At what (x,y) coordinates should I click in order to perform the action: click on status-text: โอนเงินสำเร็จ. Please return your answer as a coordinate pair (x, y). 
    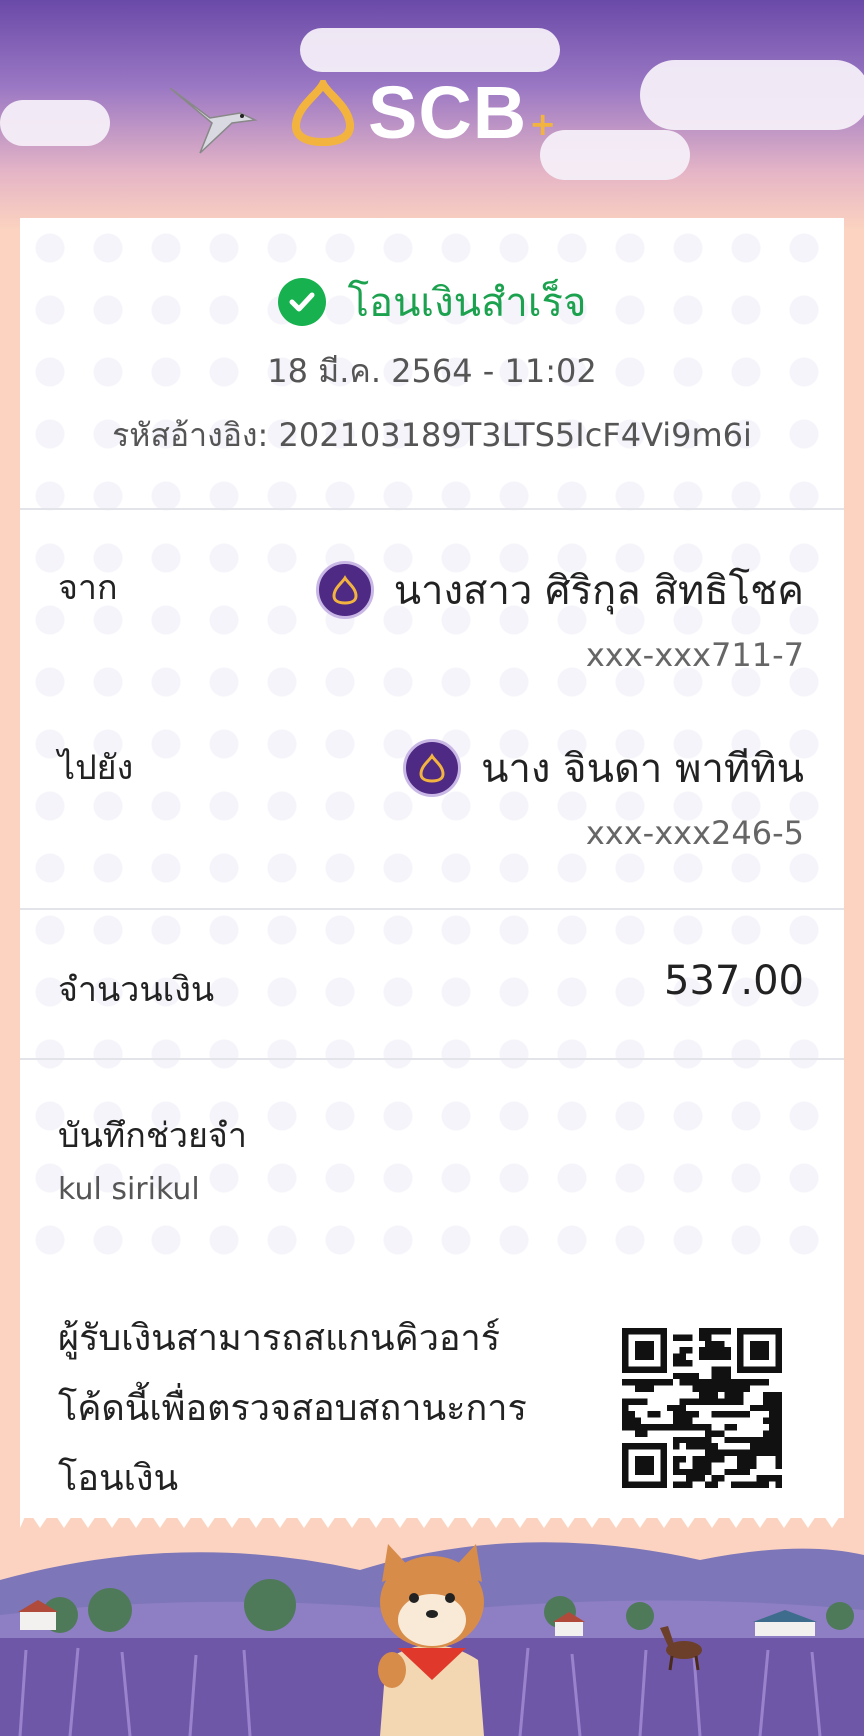
    Looking at the image, I should click on (467, 303).